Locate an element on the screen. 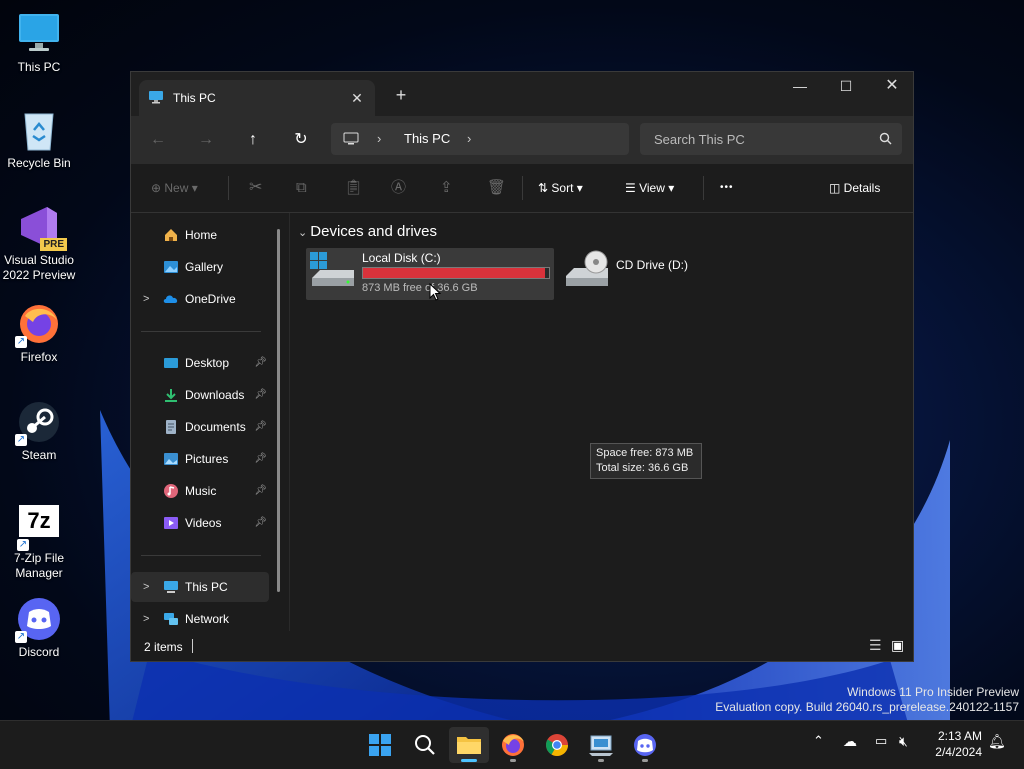 This screenshot has height=769, width=1024. rename-icon: Ⓐ is located at coordinates (398, 188).